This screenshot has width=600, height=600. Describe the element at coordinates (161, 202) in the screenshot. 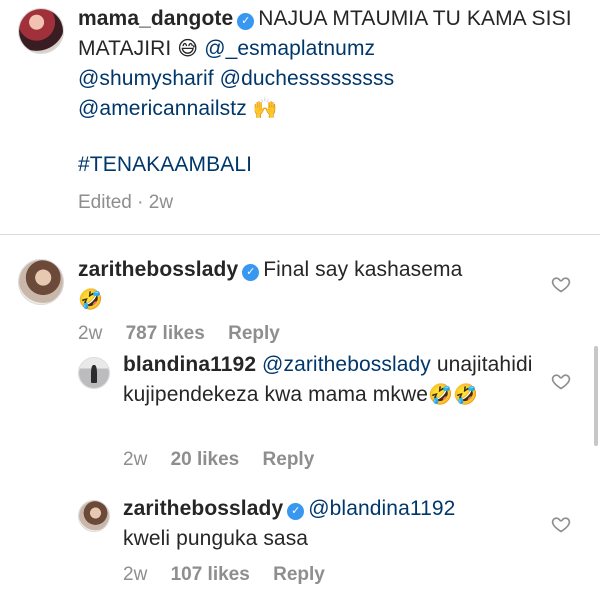

I see `post-time: 2w` at that location.